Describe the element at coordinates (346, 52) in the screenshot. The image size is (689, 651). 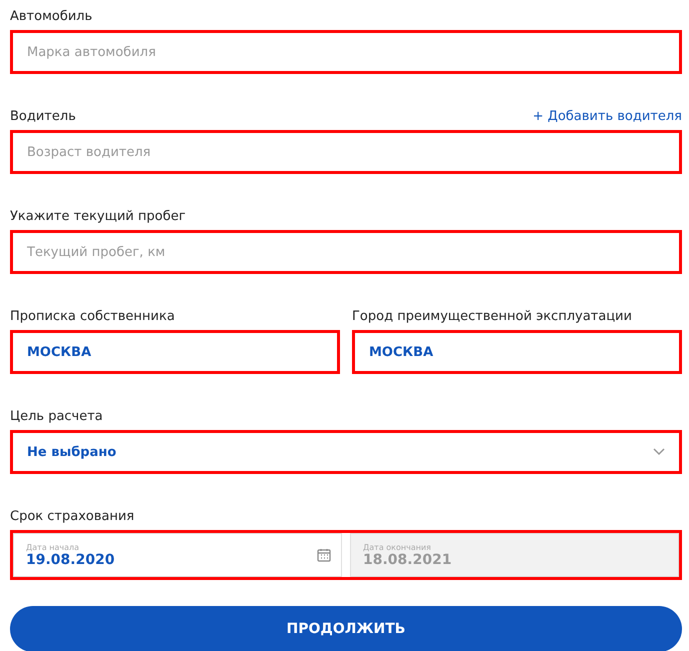
I see `input-field: Марка автомобиля` at that location.